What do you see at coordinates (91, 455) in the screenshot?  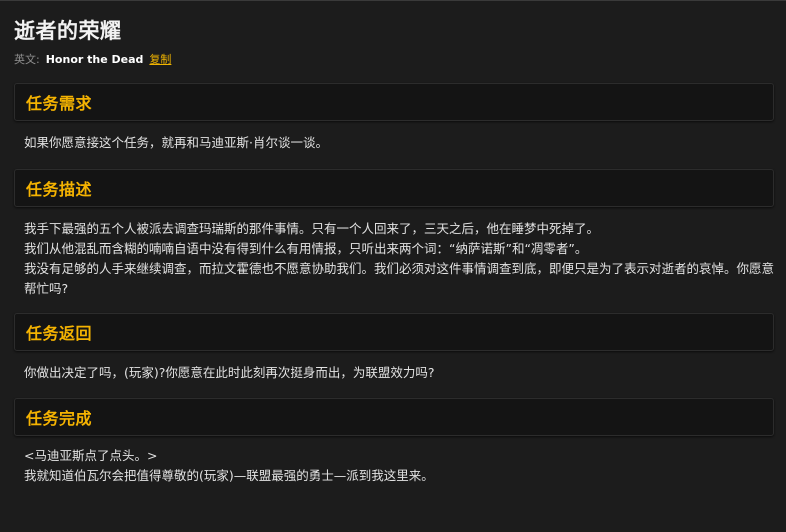 I see `completion-paragraph: <马迪亚斯点了点头。>` at bounding box center [91, 455].